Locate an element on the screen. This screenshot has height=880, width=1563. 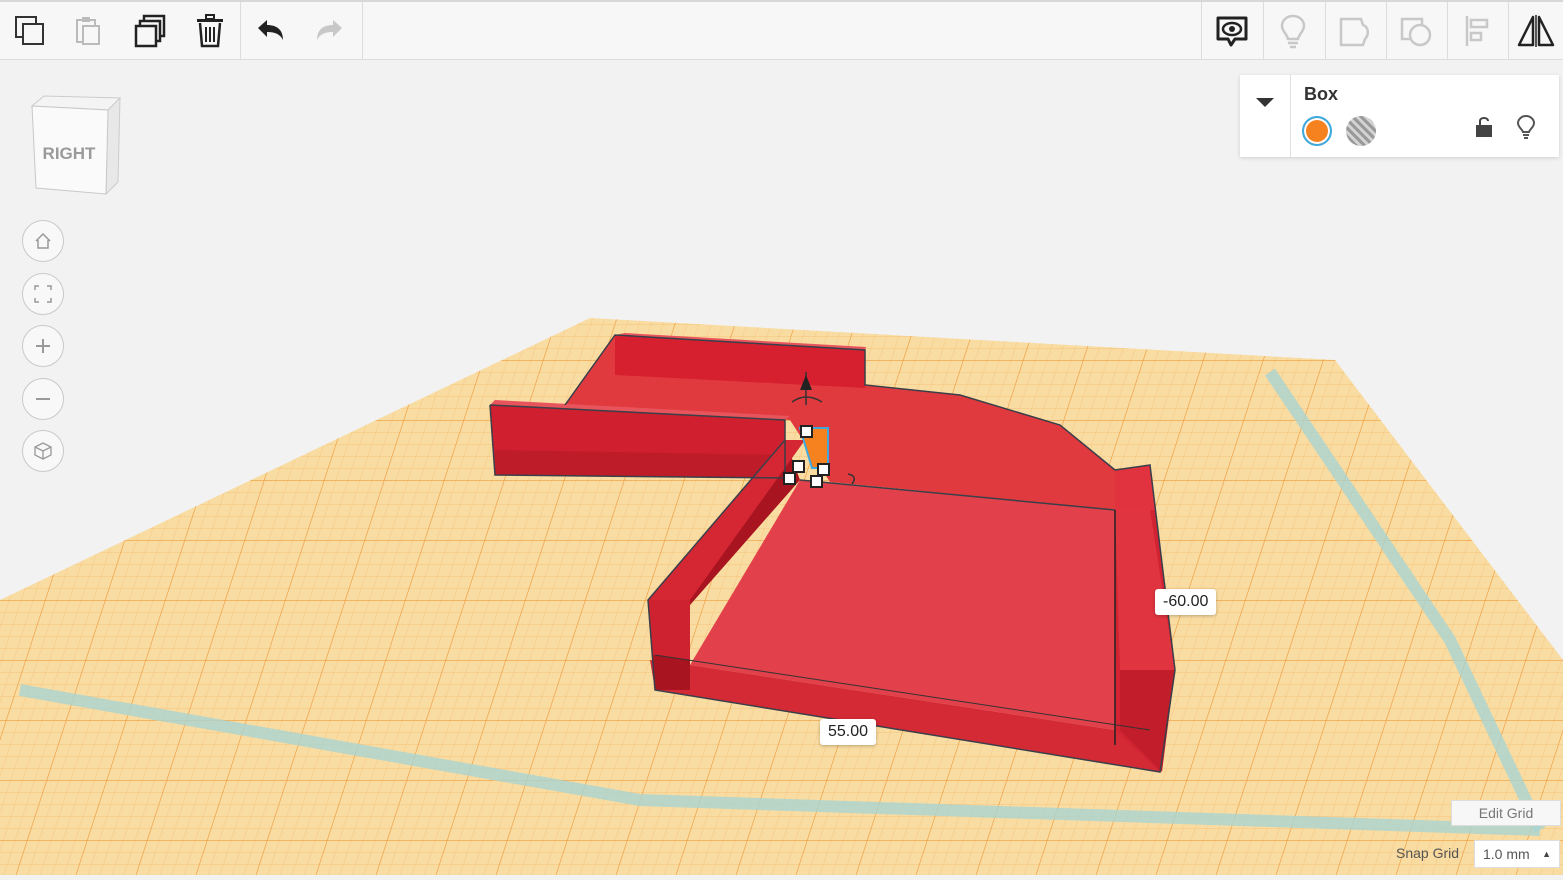
copy-icon is located at coordinates (29, 30).